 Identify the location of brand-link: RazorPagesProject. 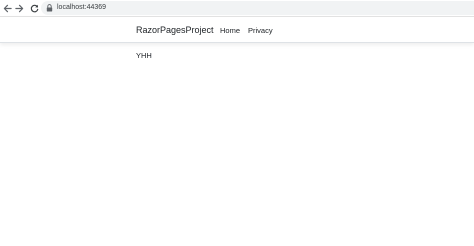
(175, 30).